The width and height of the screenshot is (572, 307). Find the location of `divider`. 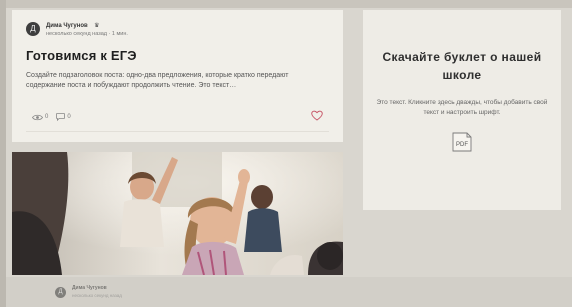

divider is located at coordinates (177, 131).